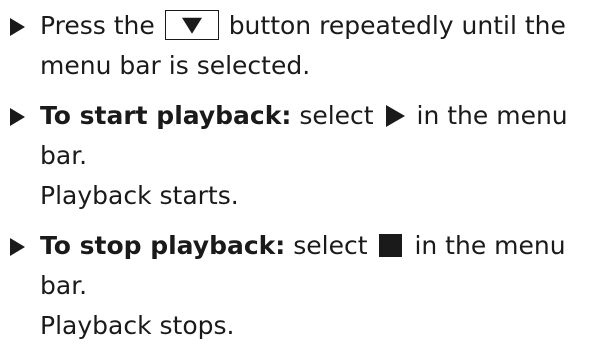 The height and width of the screenshot is (346, 616). What do you see at coordinates (139, 195) in the screenshot?
I see `step-result: Playback starts.` at bounding box center [139, 195].